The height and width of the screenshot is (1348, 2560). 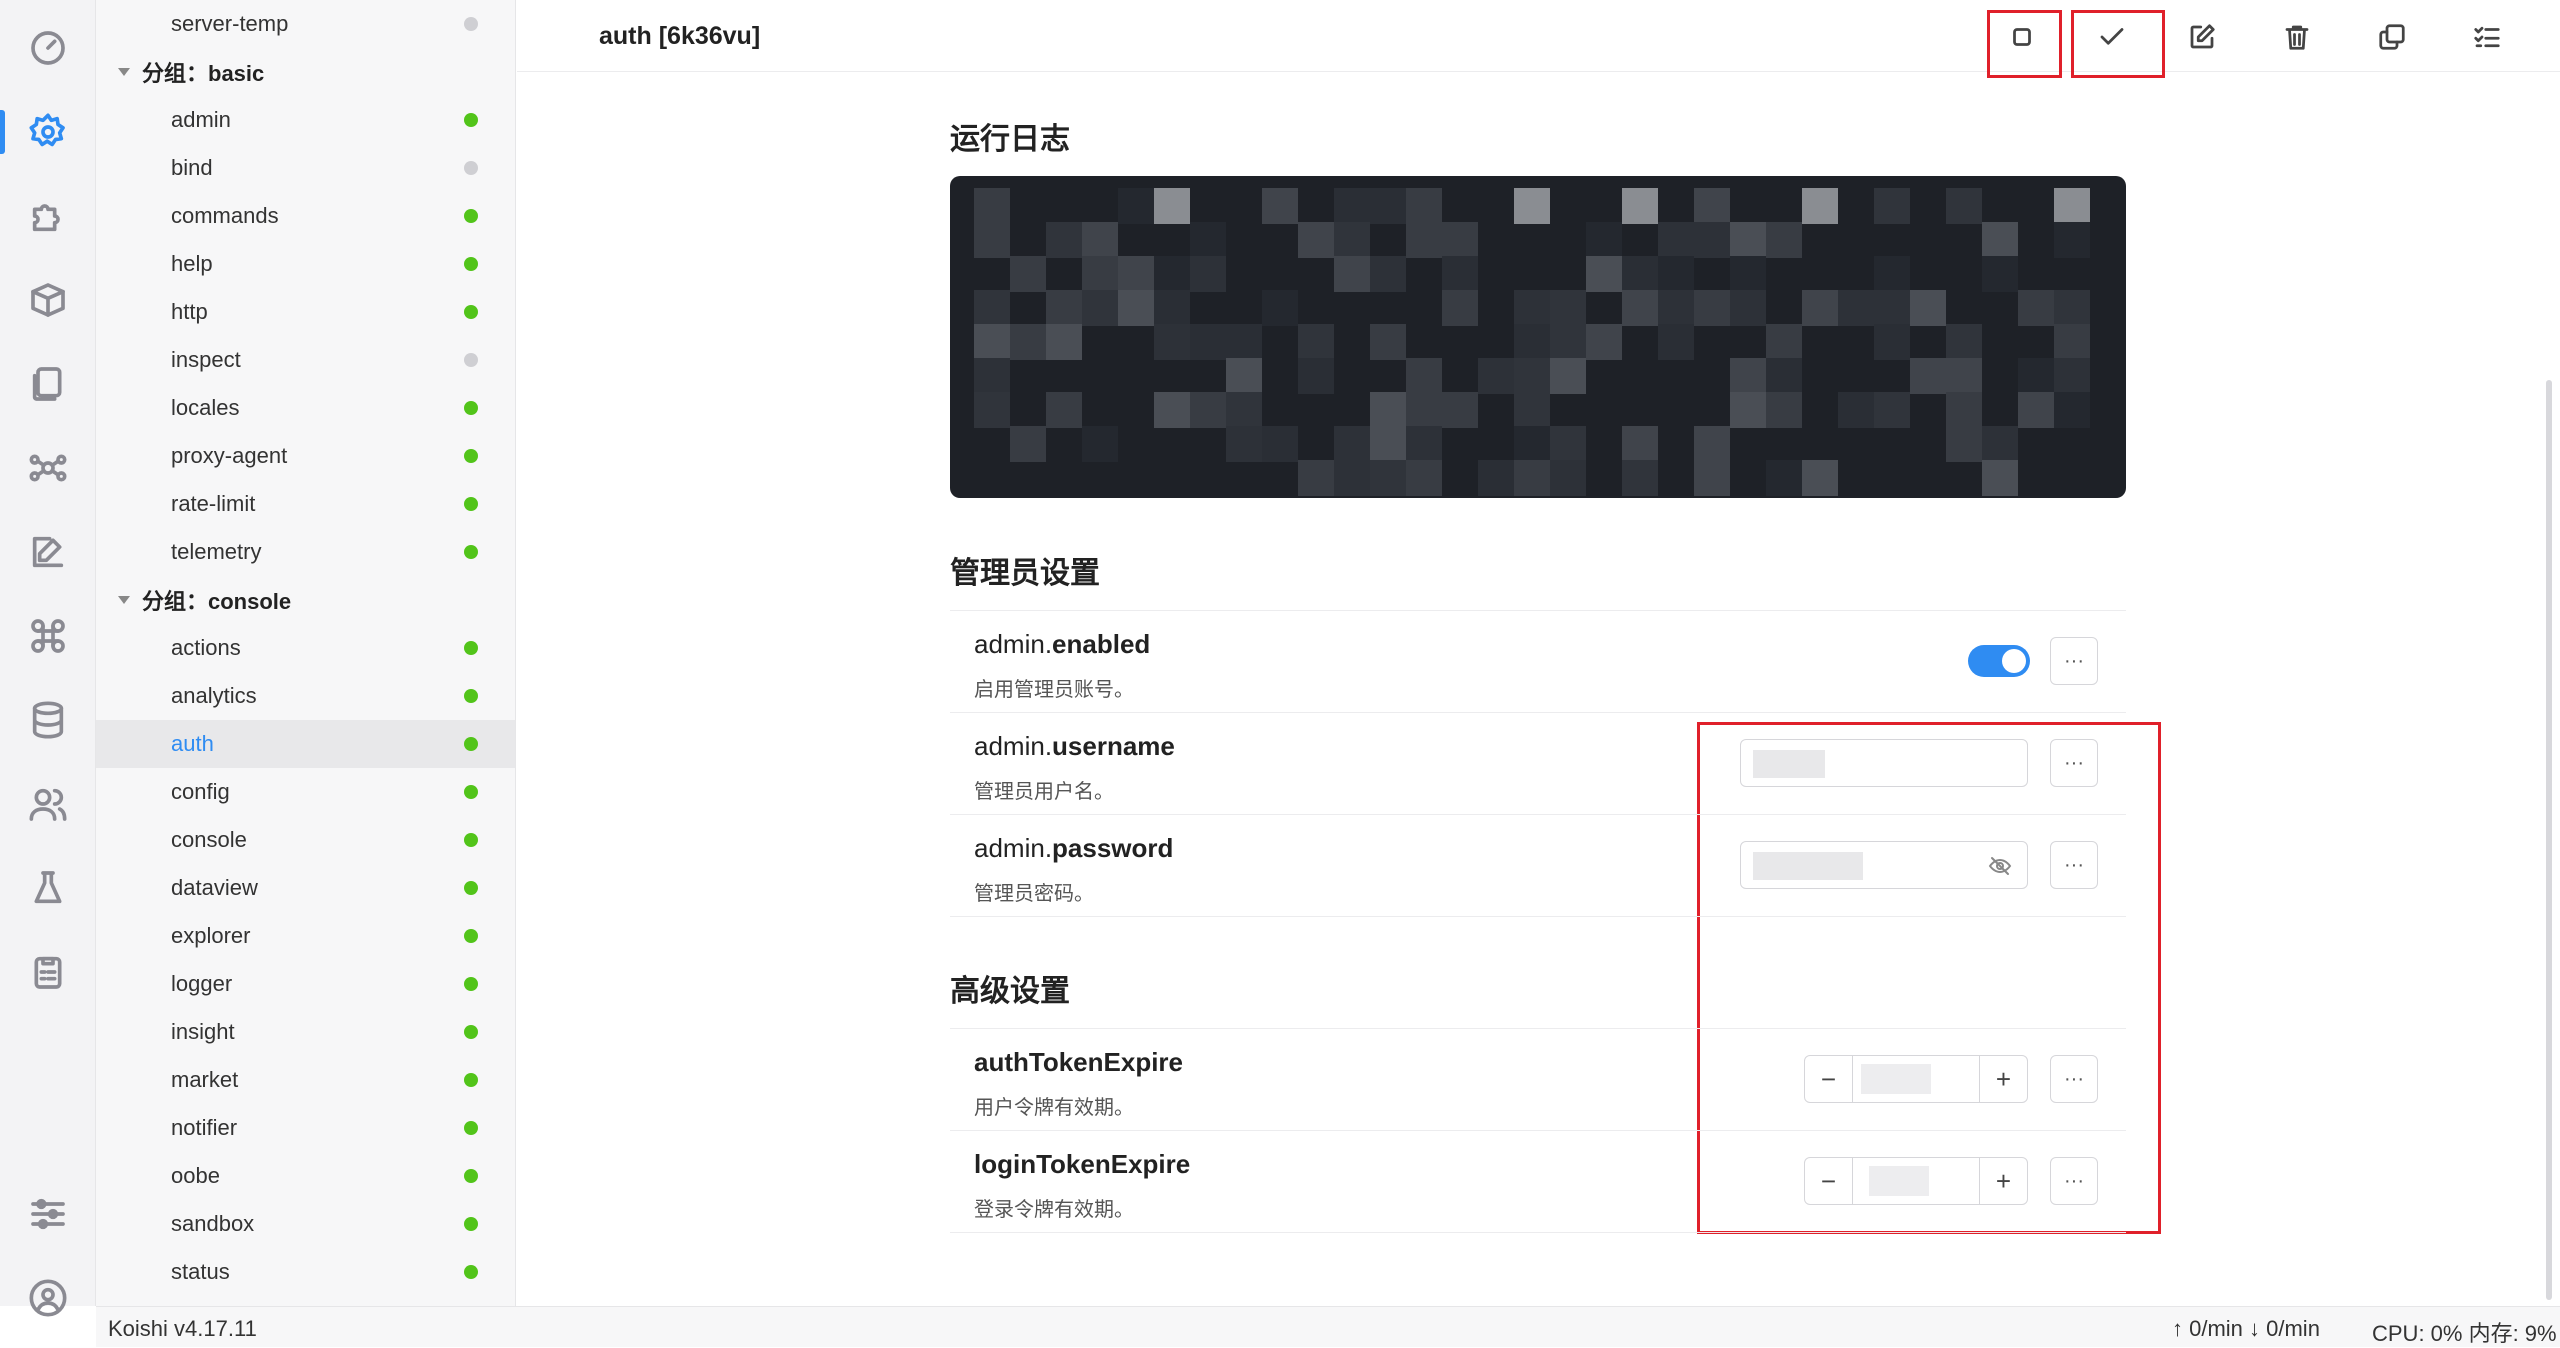 What do you see at coordinates (1113, 746) in the screenshot?
I see `setting-key: username` at bounding box center [1113, 746].